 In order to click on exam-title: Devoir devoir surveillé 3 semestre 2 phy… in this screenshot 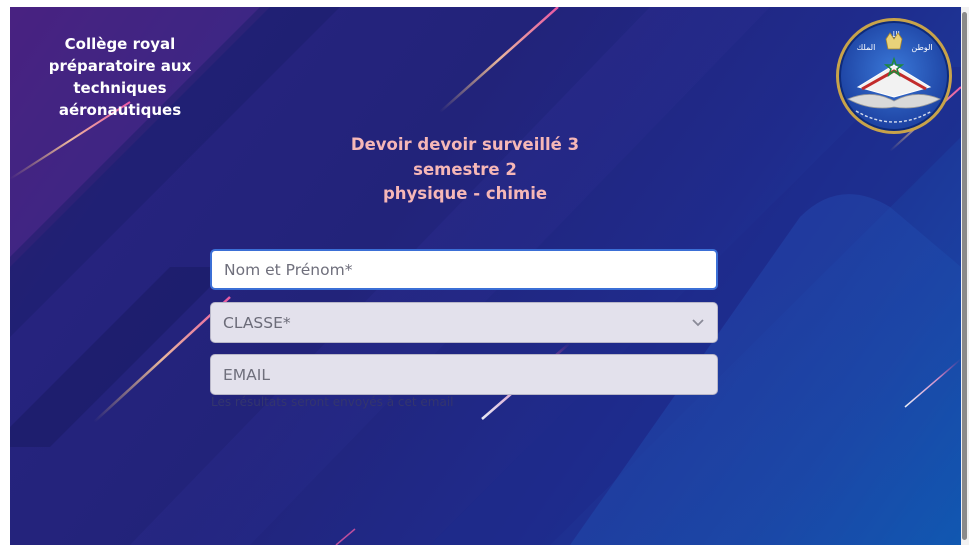, I will do `click(465, 170)`.